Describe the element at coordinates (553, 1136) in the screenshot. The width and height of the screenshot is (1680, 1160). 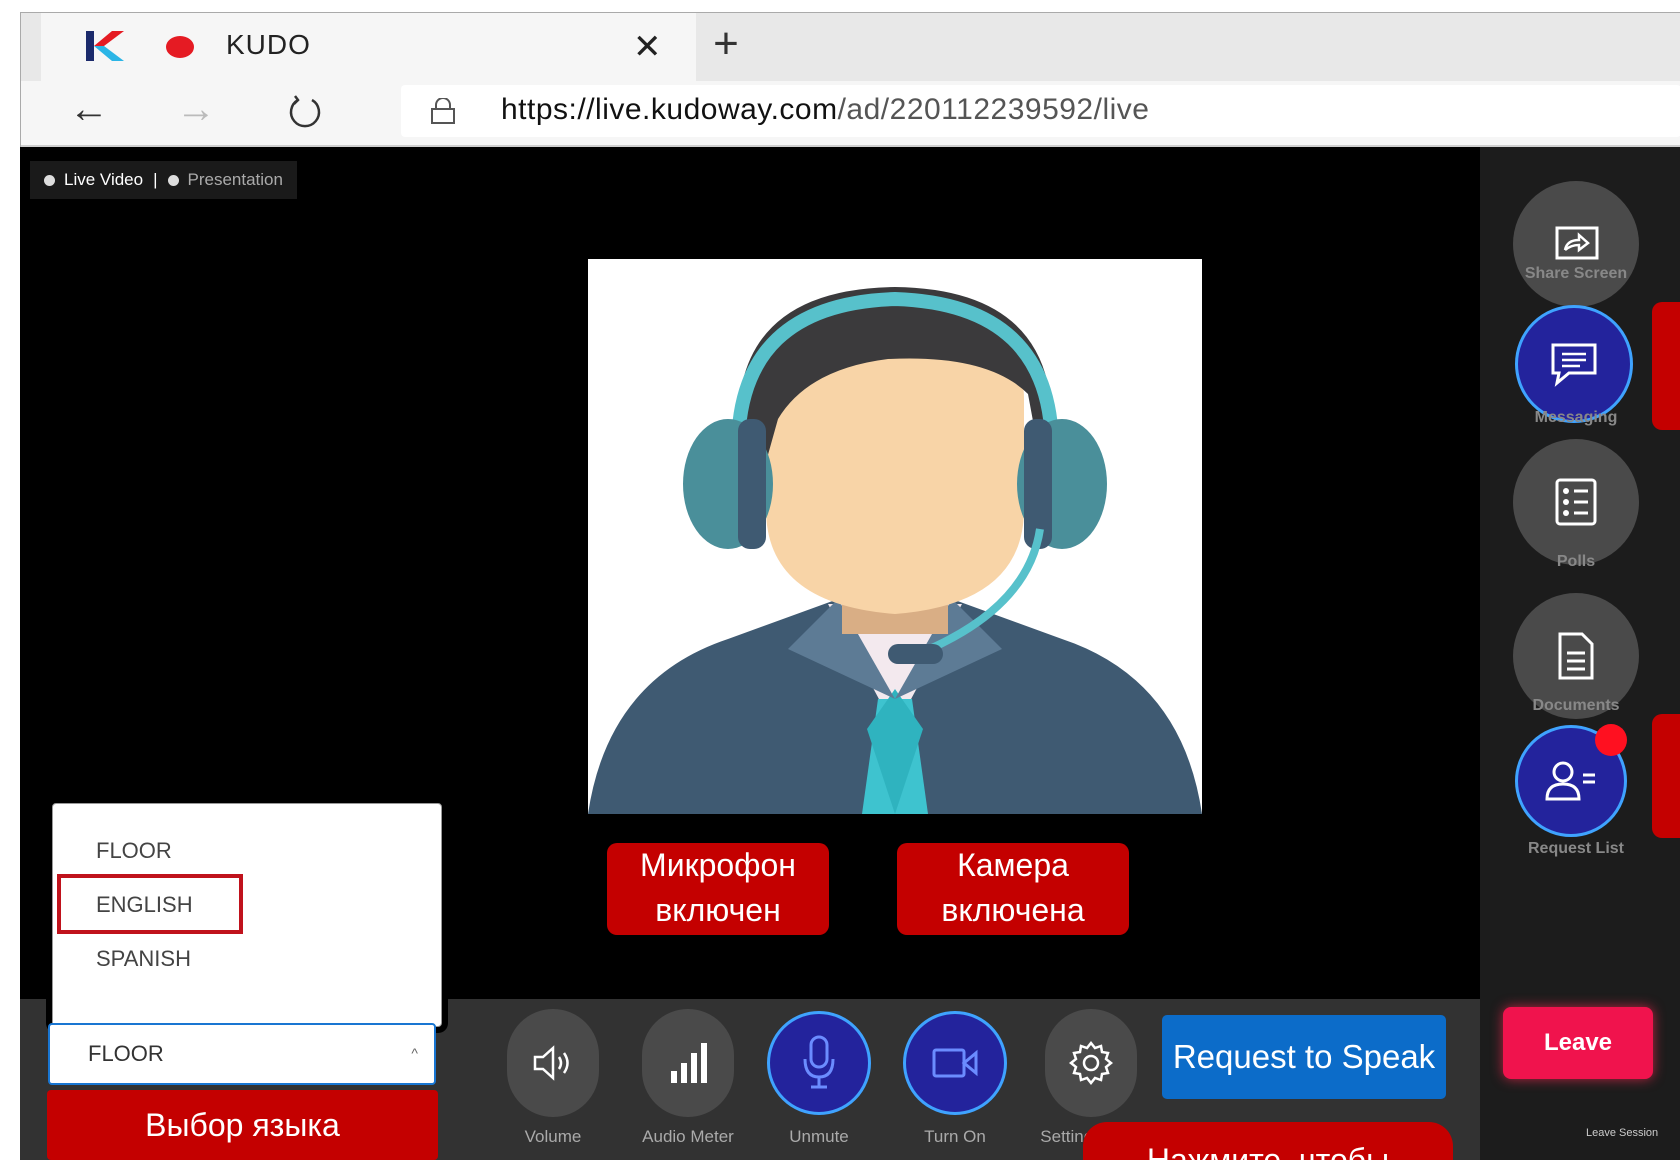
I see `volume-label: Volume` at that location.